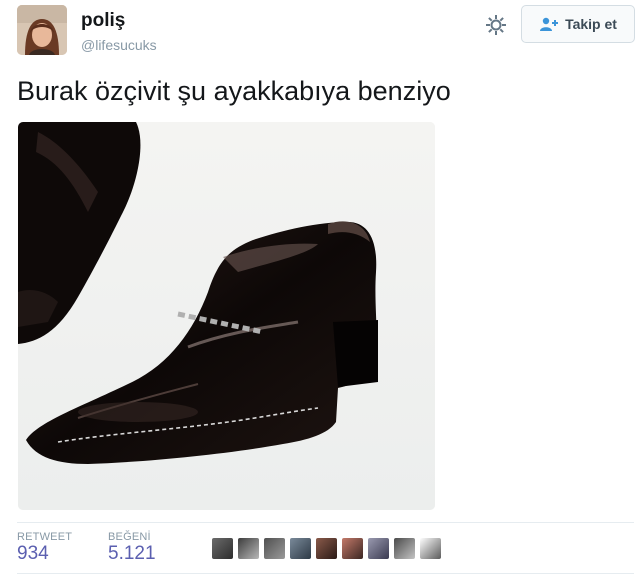 The image size is (640, 579). I want to click on retweet-label: RETWEET, so click(45, 537).